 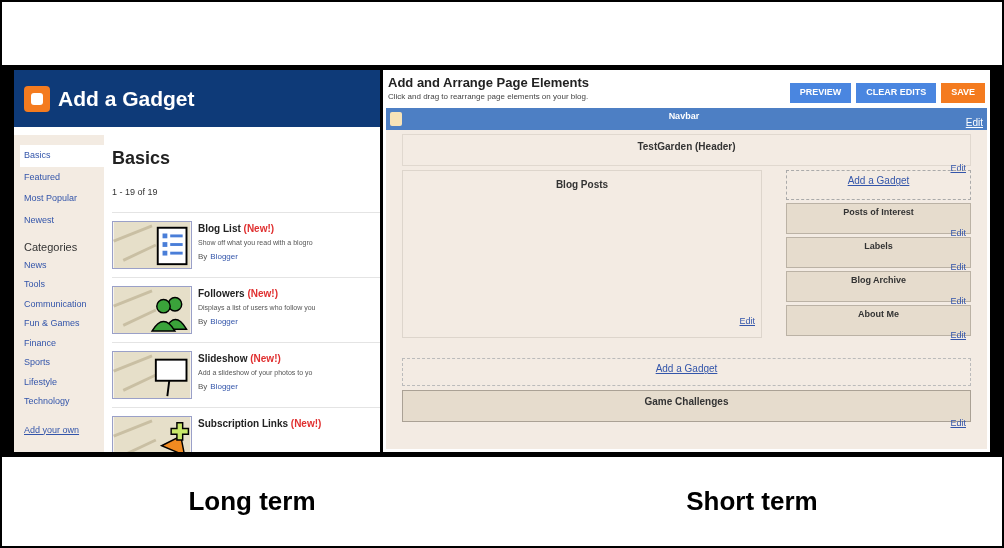 What do you see at coordinates (62, 304) in the screenshot?
I see `category-link: Communication` at bounding box center [62, 304].